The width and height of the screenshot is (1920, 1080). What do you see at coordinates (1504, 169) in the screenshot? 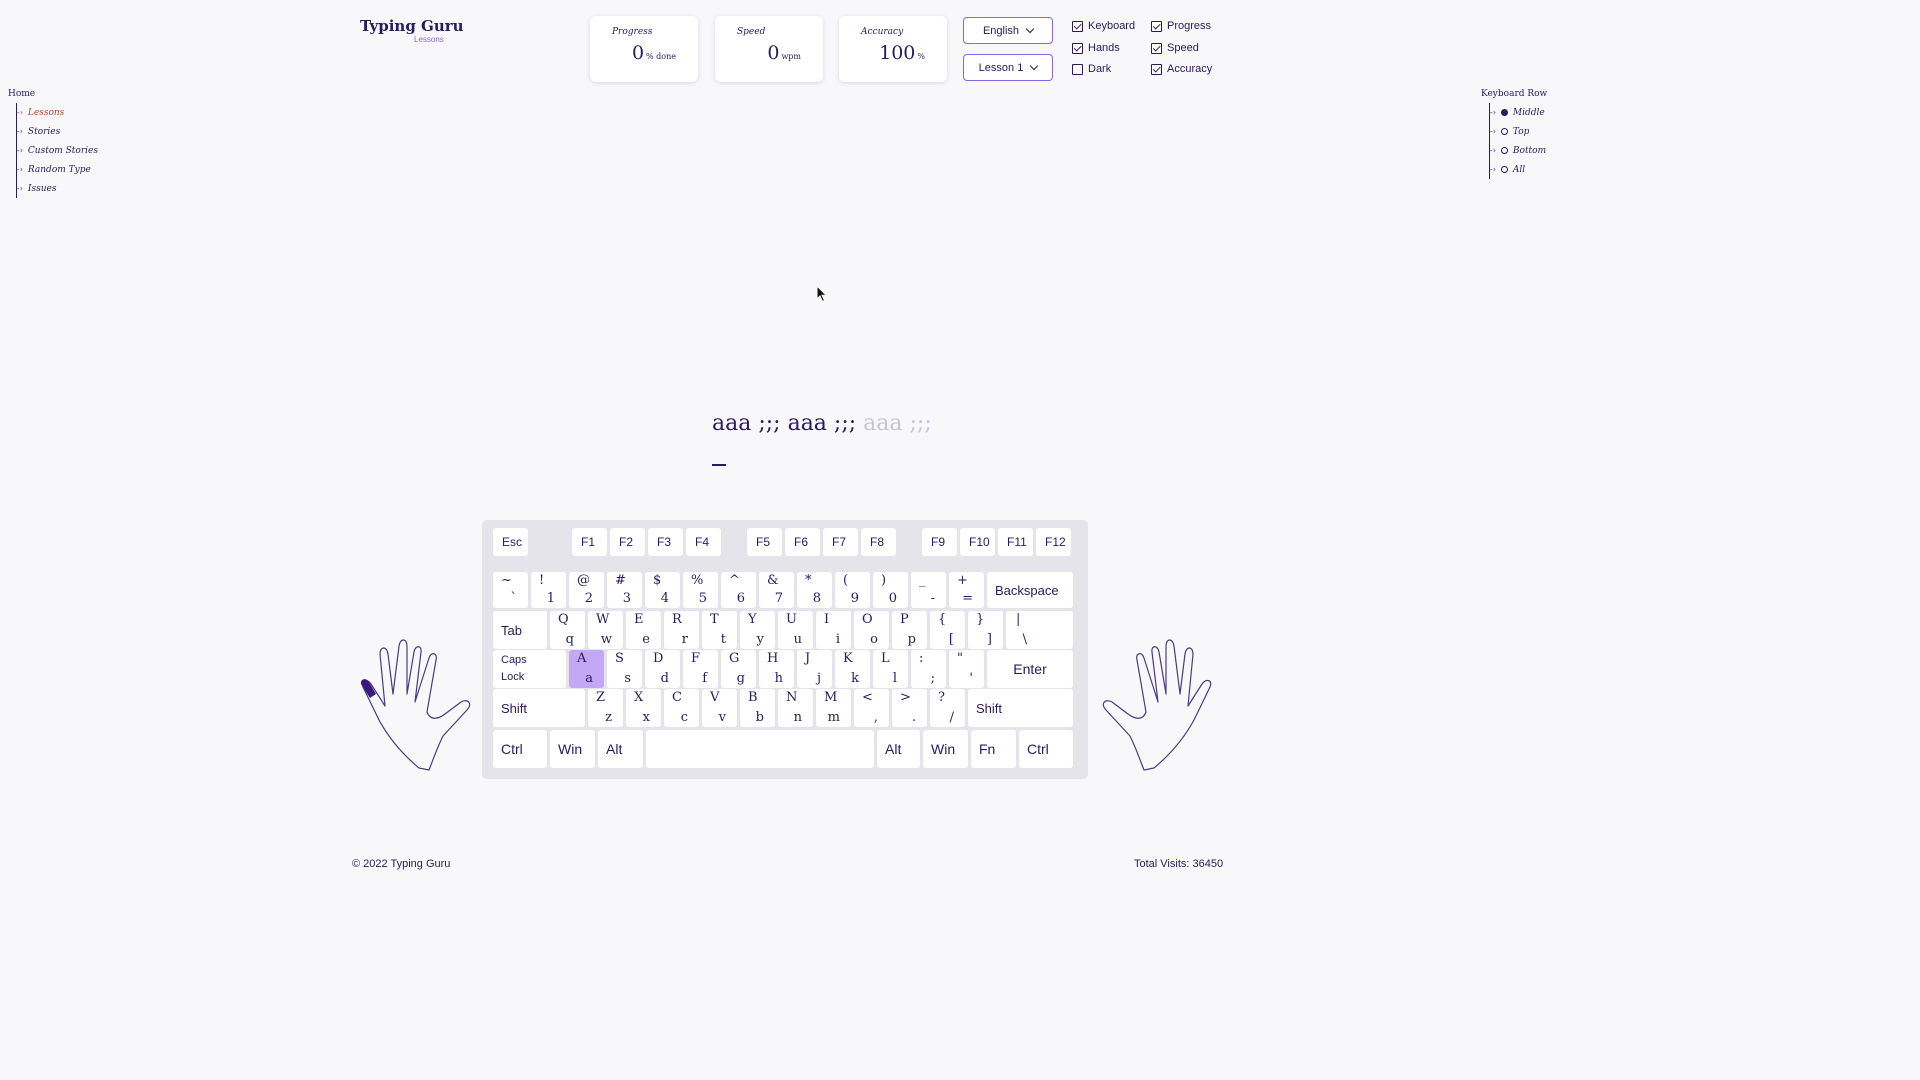
I see `radio-all` at bounding box center [1504, 169].